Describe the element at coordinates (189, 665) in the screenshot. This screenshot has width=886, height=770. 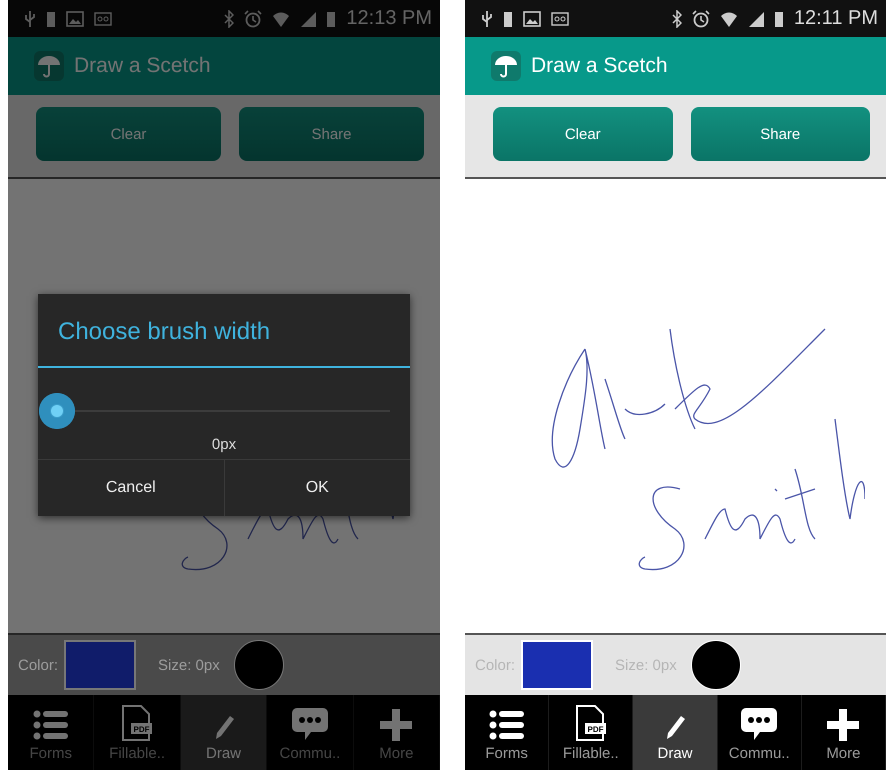
I see `size-label: Size: 0px` at that location.